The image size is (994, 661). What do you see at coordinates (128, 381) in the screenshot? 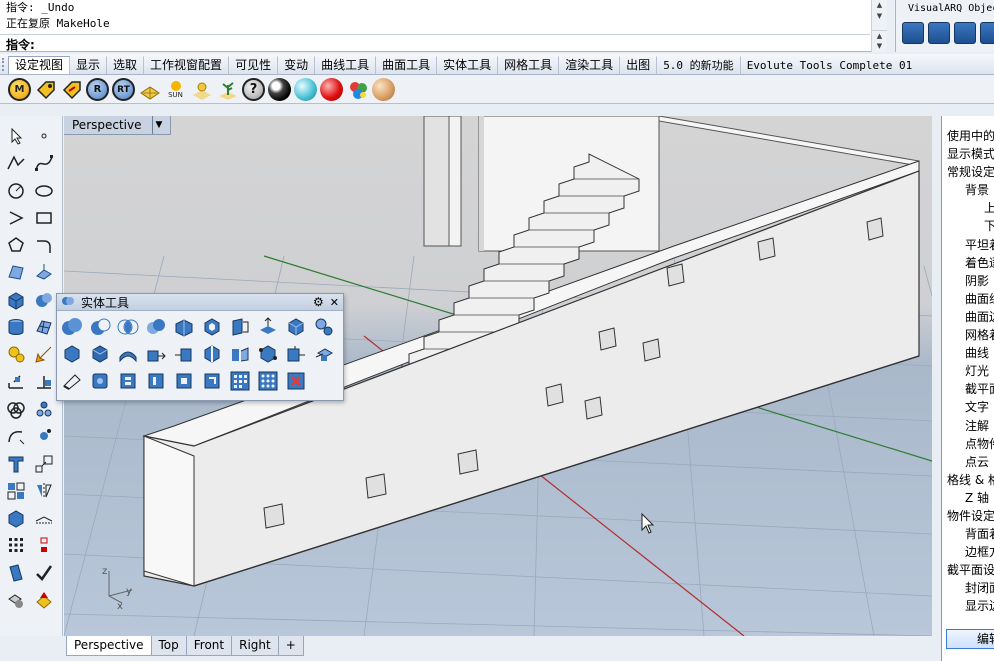
I see `hole-array-icon` at bounding box center [128, 381].